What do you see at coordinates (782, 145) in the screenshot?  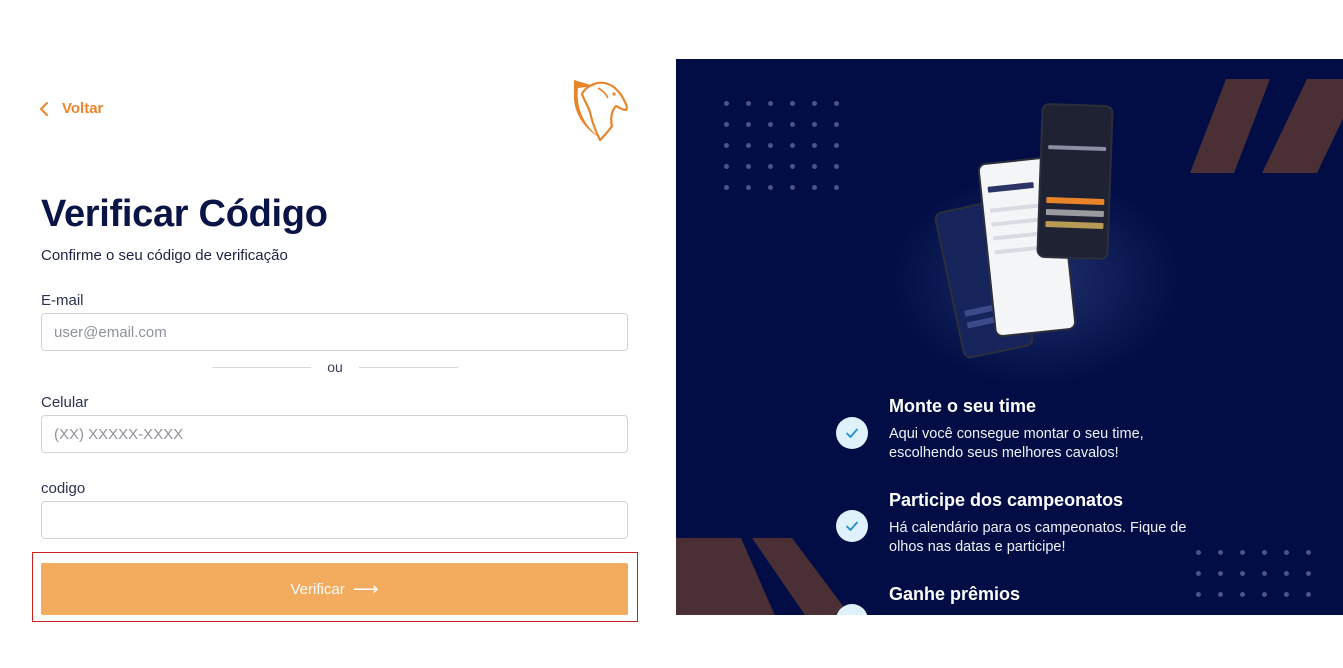 I see `dot-pattern-top-left` at bounding box center [782, 145].